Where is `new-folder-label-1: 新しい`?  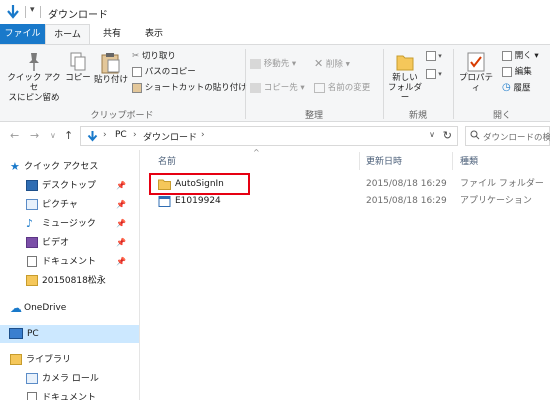
new-folder-label-1: 新しい is located at coordinates (405, 78).